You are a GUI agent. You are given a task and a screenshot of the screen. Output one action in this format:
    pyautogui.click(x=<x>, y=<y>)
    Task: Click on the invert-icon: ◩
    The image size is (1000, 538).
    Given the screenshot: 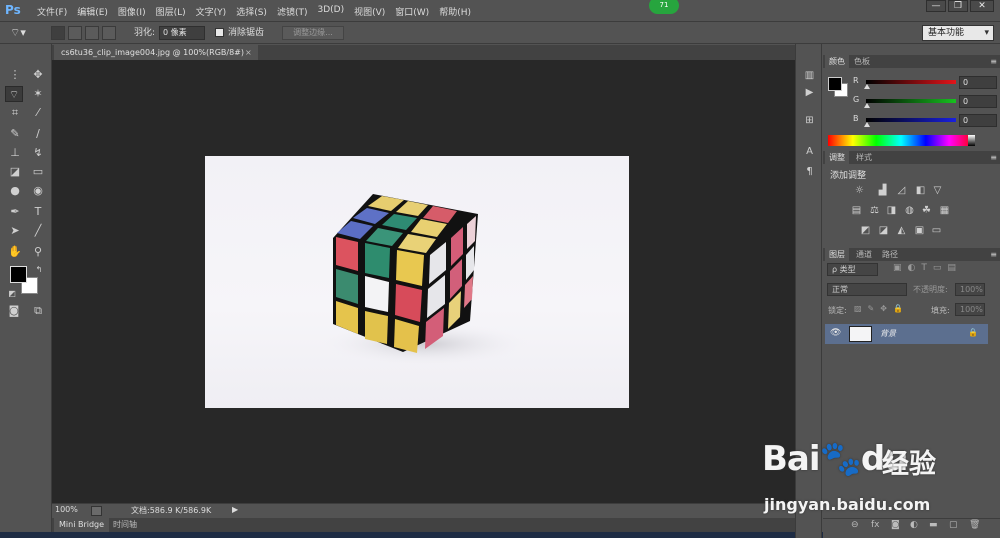 What is the action you would take?
    pyautogui.click(x=865, y=231)
    